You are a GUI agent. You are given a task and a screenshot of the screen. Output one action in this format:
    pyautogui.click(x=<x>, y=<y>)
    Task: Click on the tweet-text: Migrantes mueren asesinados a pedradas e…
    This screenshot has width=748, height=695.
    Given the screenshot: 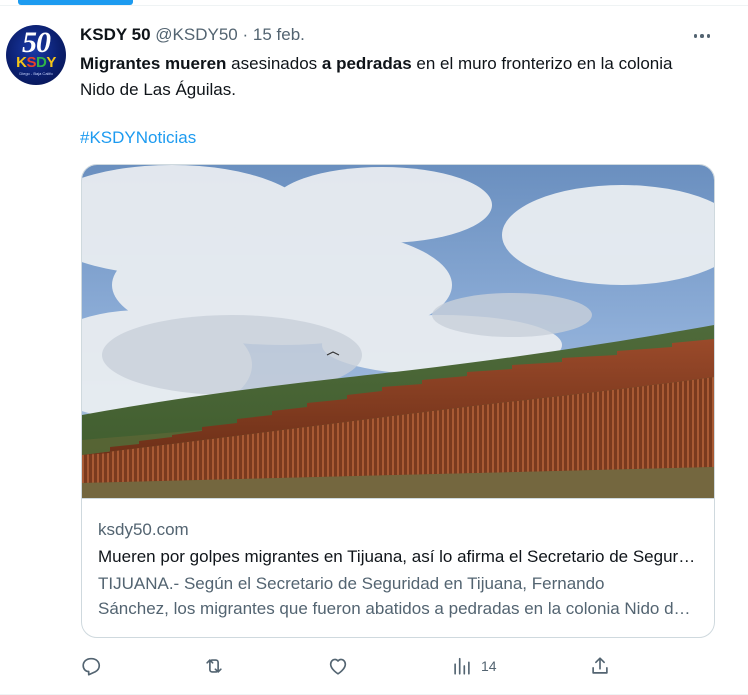 What is the action you would take?
    pyautogui.click(x=395, y=77)
    